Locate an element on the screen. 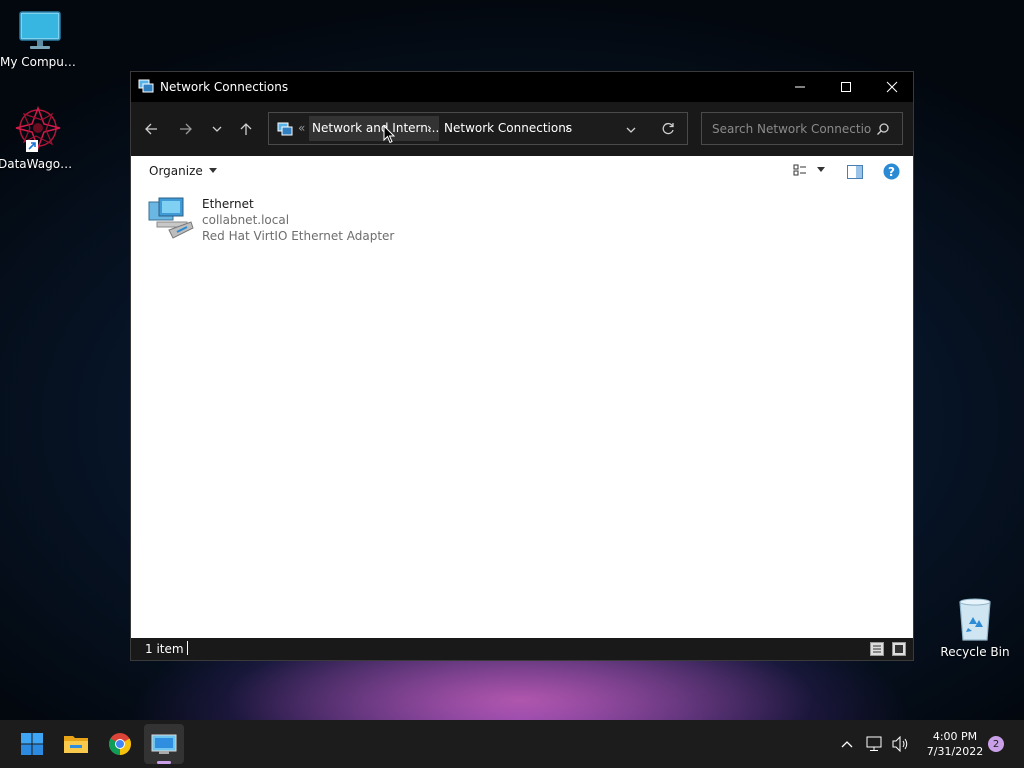 This screenshot has width=1024, height=768. recent-locations-button is located at coordinates (217, 129).